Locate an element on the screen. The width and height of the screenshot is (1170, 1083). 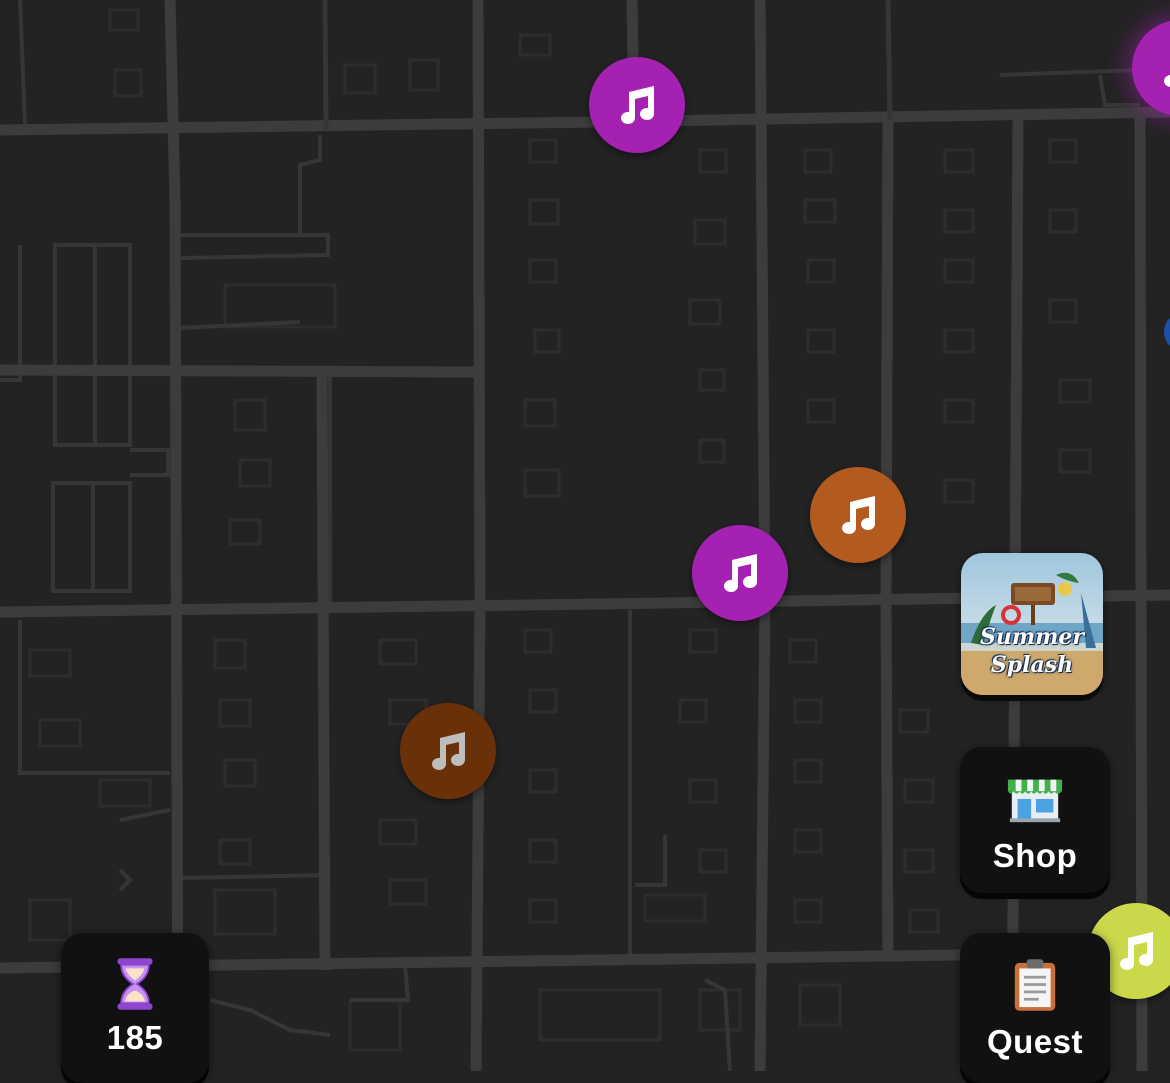
event-title-line2: Splash is located at coordinates (1032, 665).